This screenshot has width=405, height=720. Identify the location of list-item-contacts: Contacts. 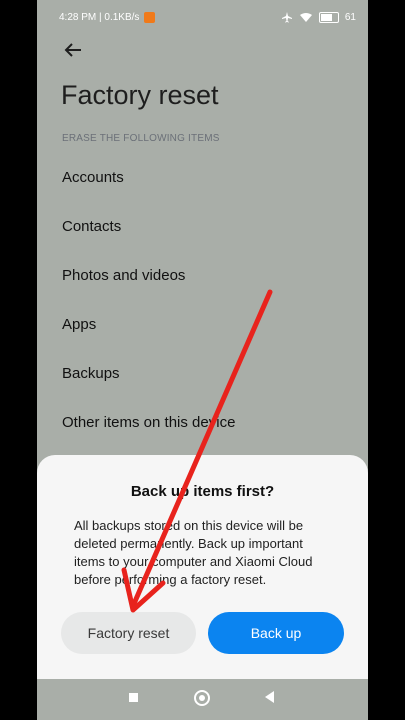
(92, 226).